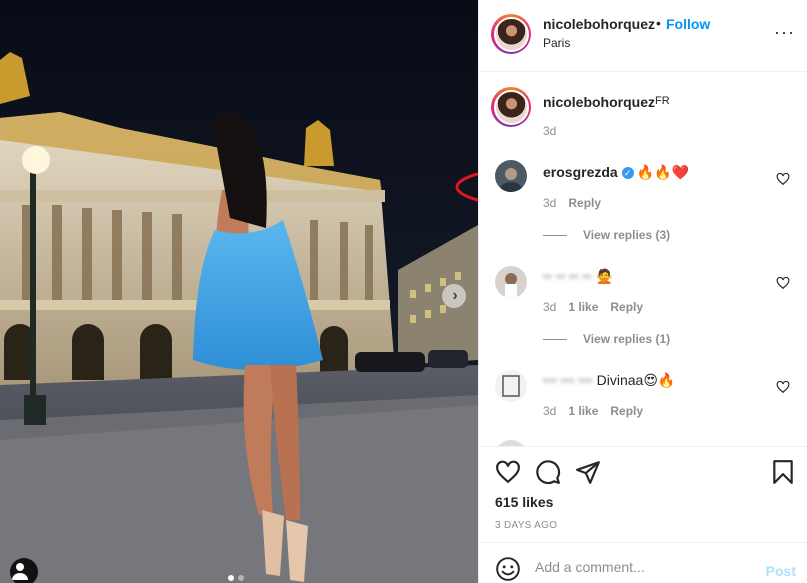  I want to click on view-replies-button: View replies (3), so click(606, 235).